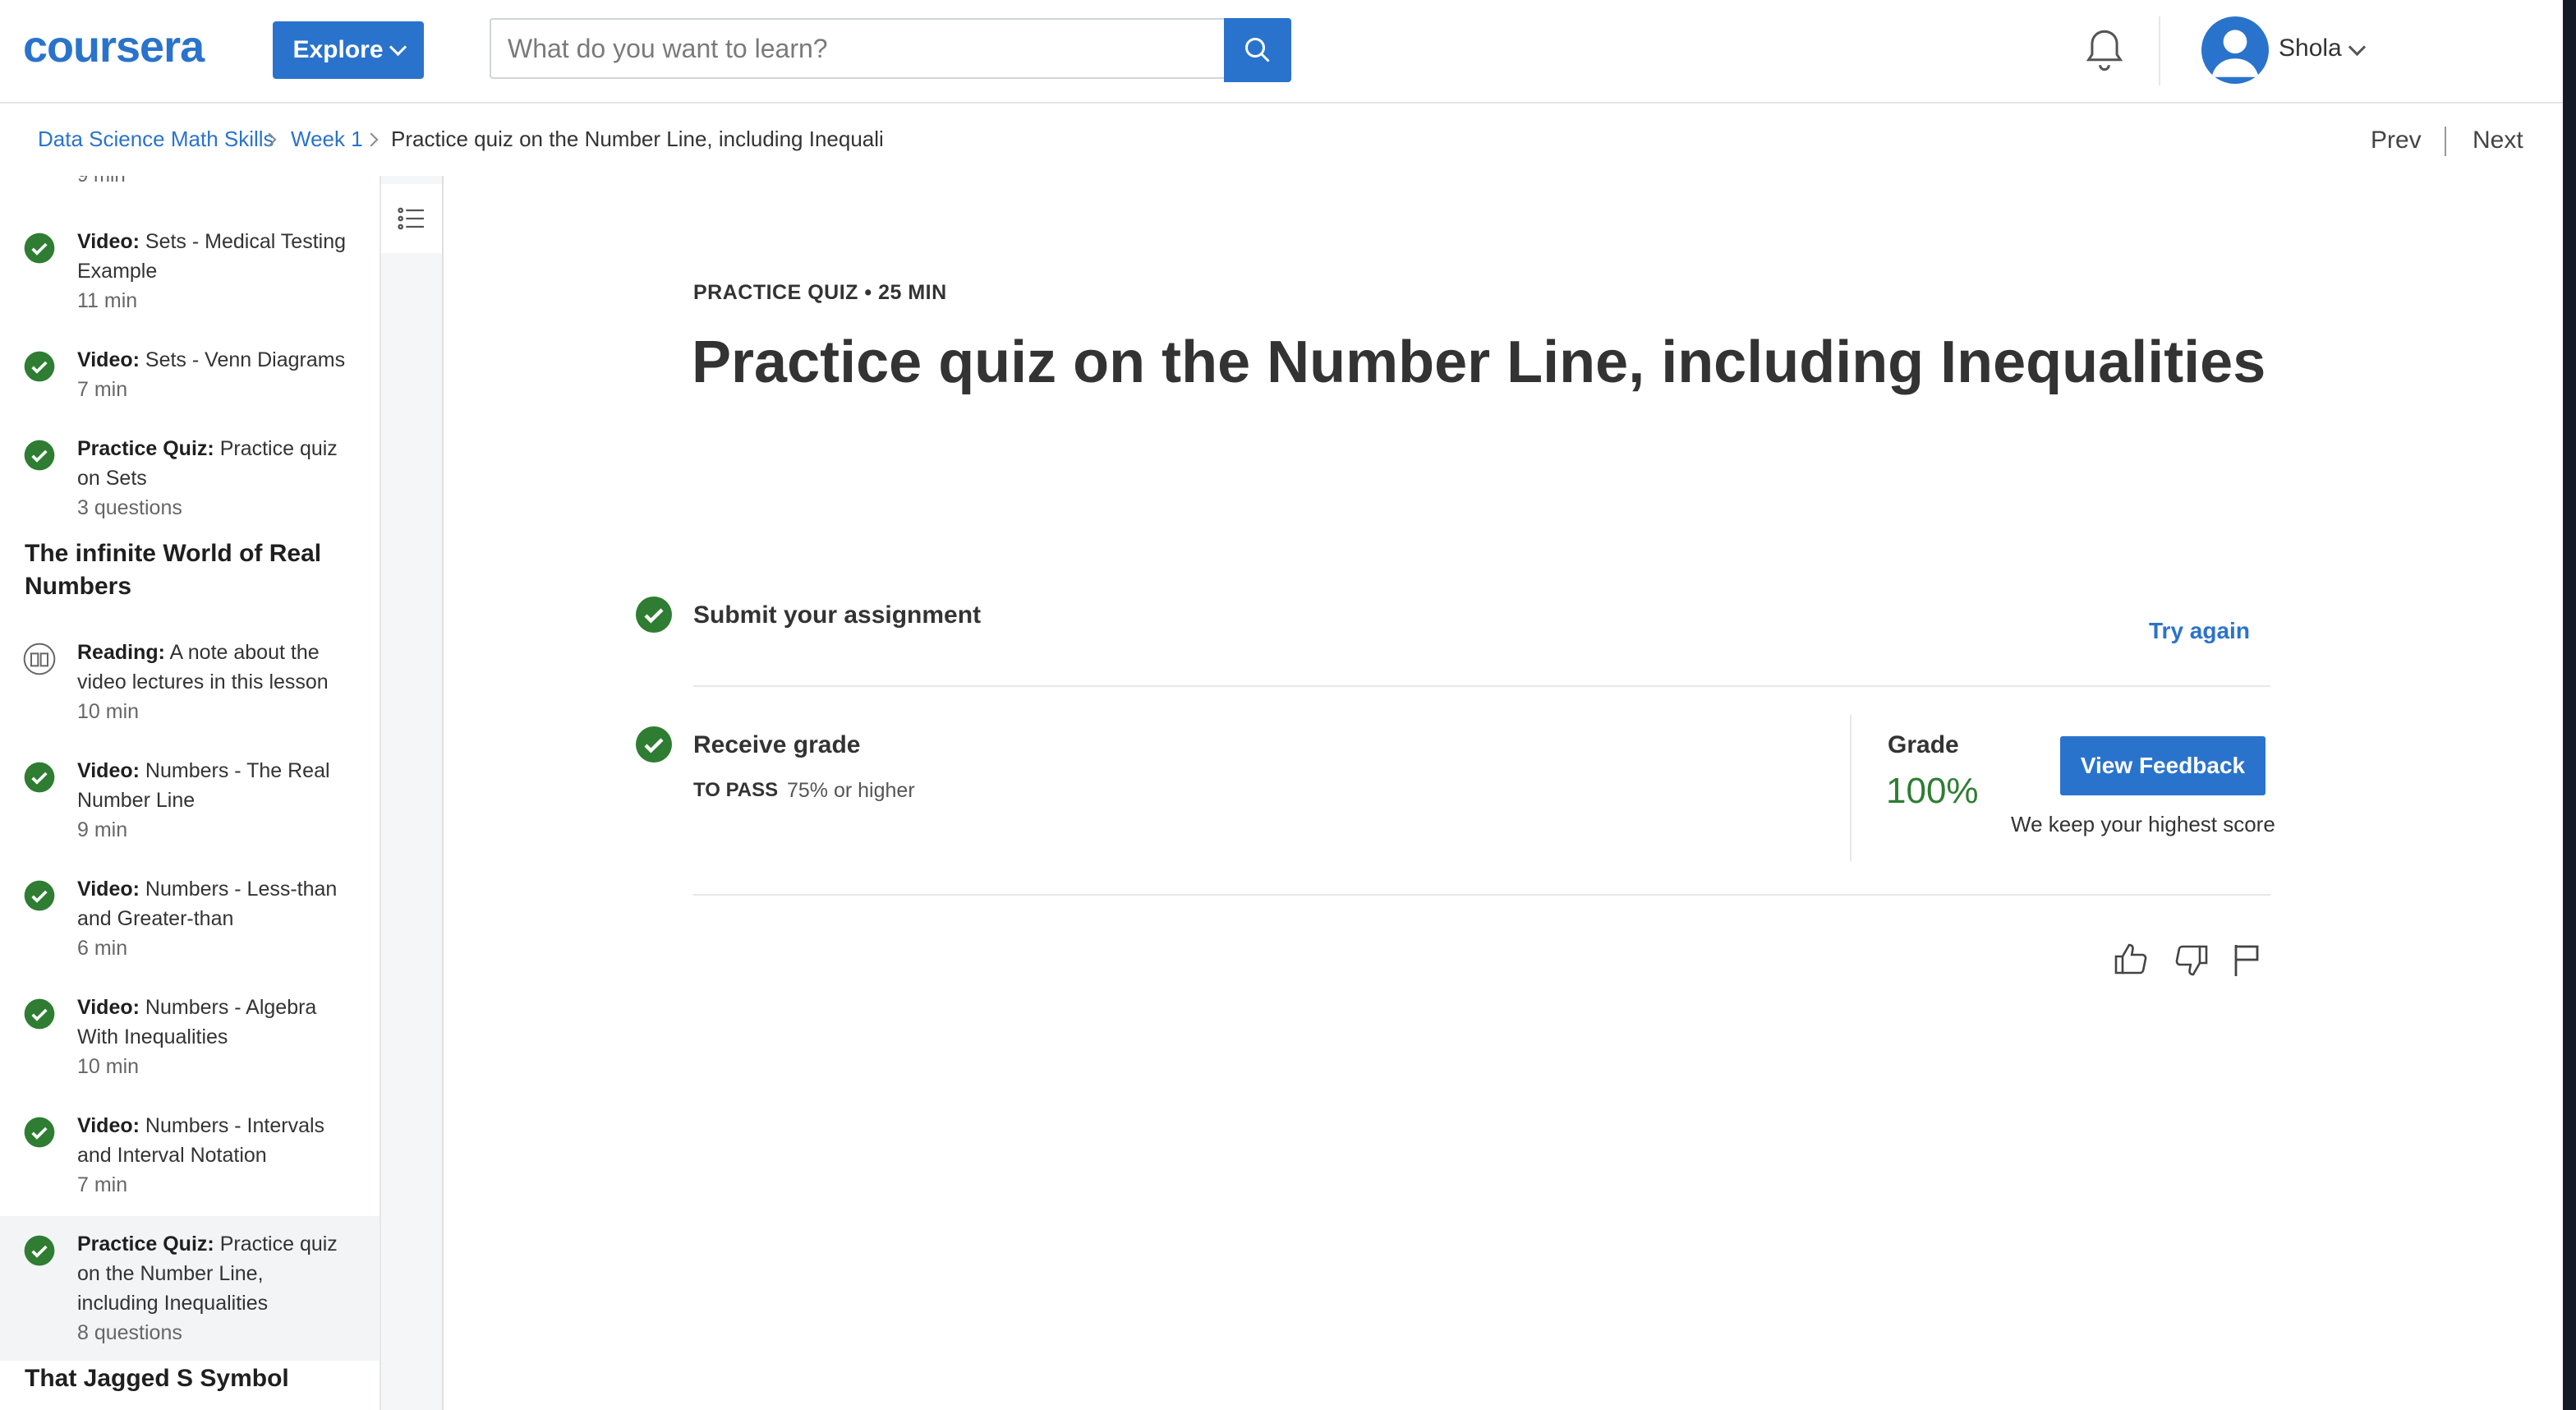 Image resolution: width=2576 pixels, height=1410 pixels. I want to click on sidebar-item-meta: 9 min, so click(102, 829).